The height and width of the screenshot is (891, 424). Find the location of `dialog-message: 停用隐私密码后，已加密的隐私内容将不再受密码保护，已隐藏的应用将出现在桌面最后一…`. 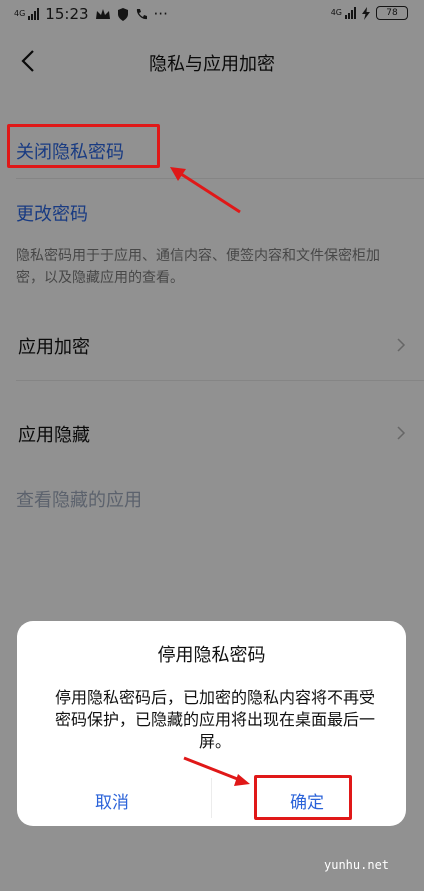

dialog-message: 停用隐私密码后，已加密的隐私内容将不再受密码保护，已隐藏的应用将出现在桌面最后一… is located at coordinates (215, 719).